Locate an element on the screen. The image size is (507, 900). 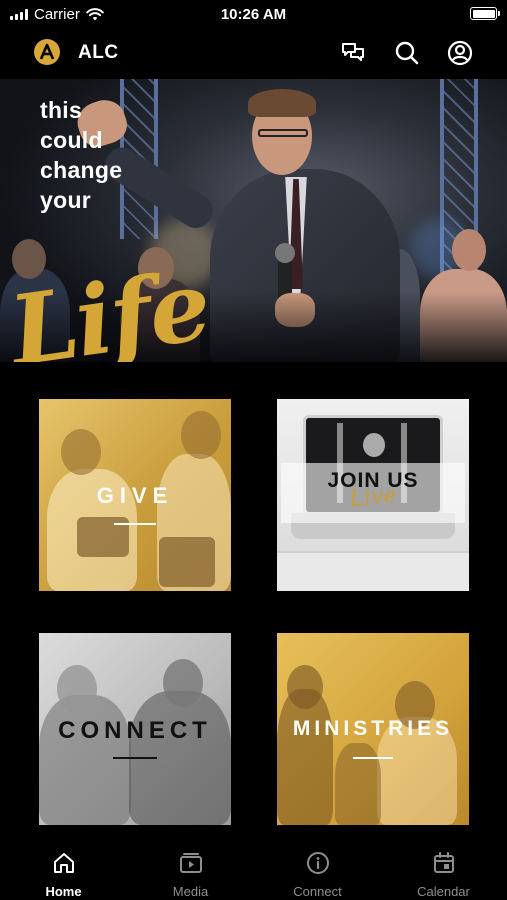
ministries-underline is located at coordinates (373, 758).